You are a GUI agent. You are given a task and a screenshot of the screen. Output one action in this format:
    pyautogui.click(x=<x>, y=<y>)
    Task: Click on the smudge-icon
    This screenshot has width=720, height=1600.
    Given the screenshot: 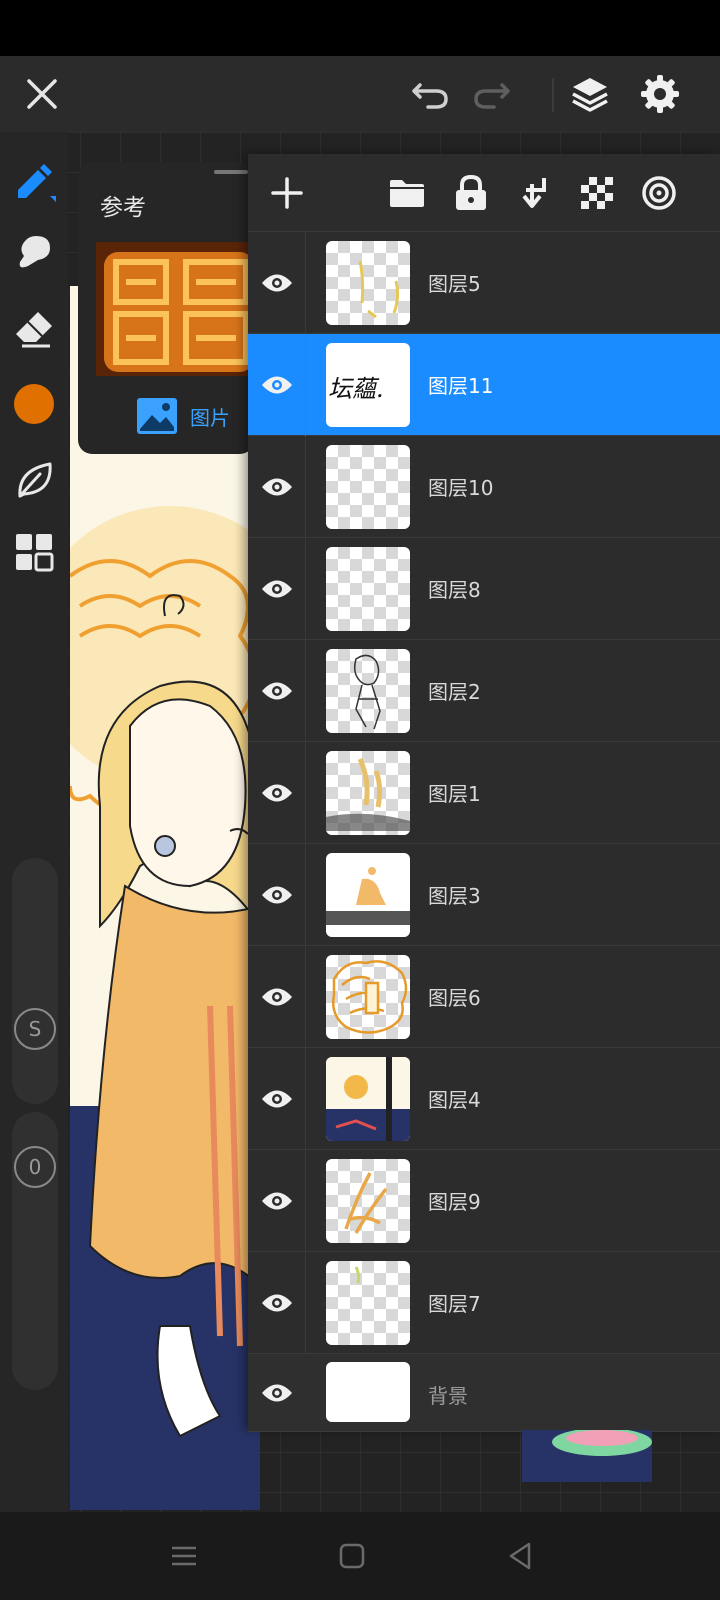 What is the action you would take?
    pyautogui.click(x=34, y=252)
    